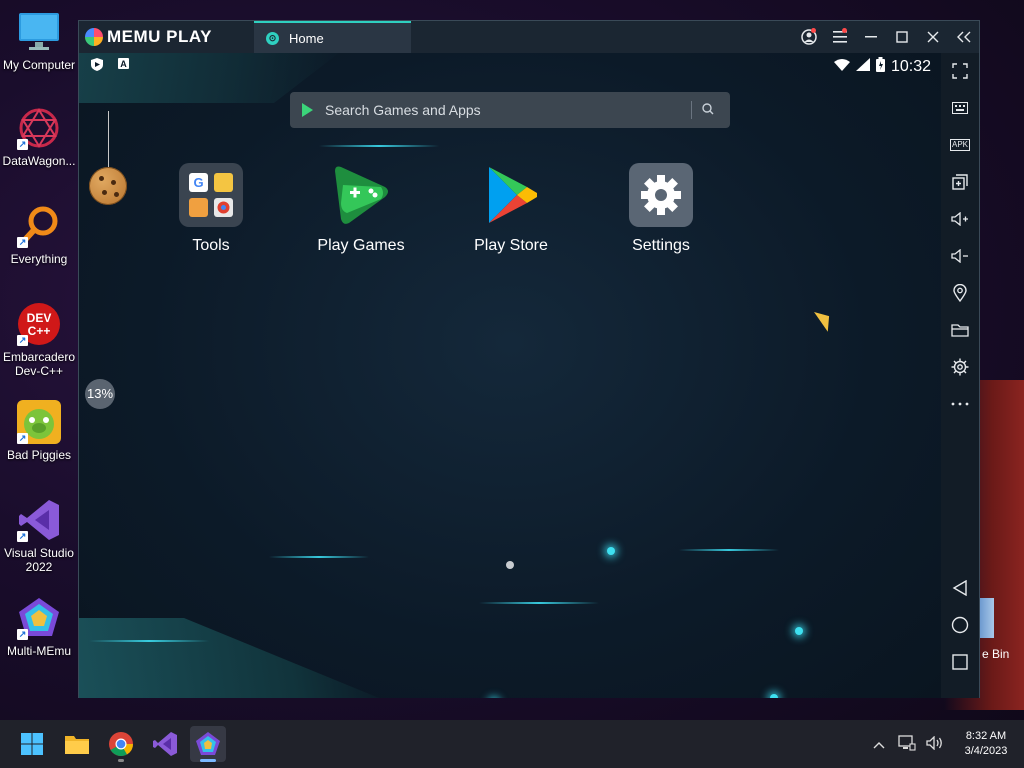 The height and width of the screenshot is (768, 1024). Describe the element at coordinates (159, 36) in the screenshot. I see `memu-logo-text: MEMU PLAY` at that location.